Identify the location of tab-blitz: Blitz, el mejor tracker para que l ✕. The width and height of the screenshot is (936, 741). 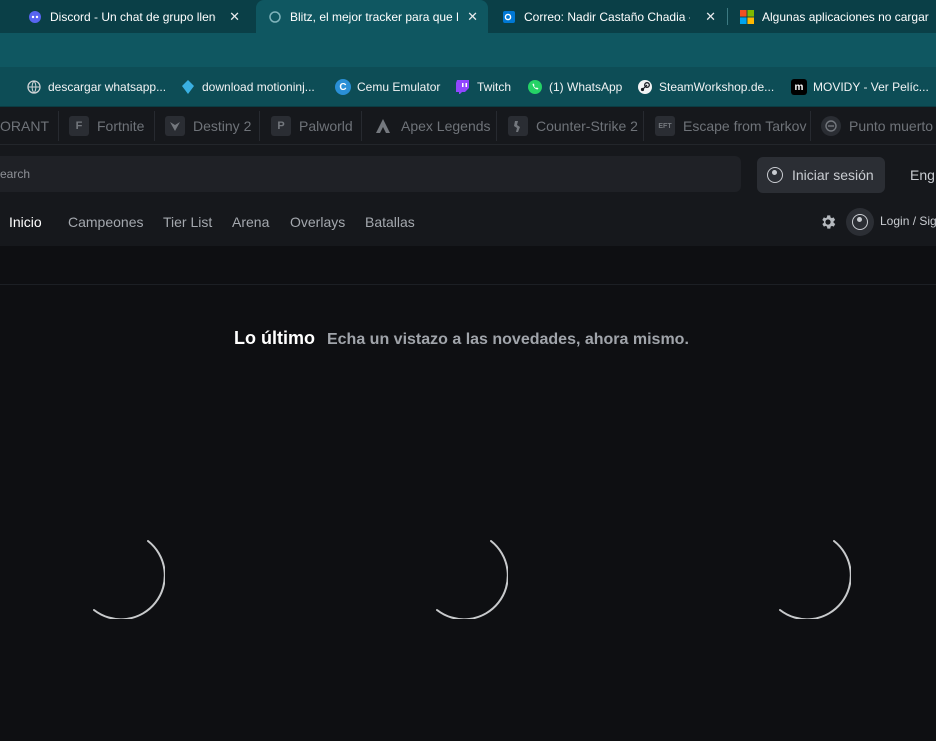
(372, 16).